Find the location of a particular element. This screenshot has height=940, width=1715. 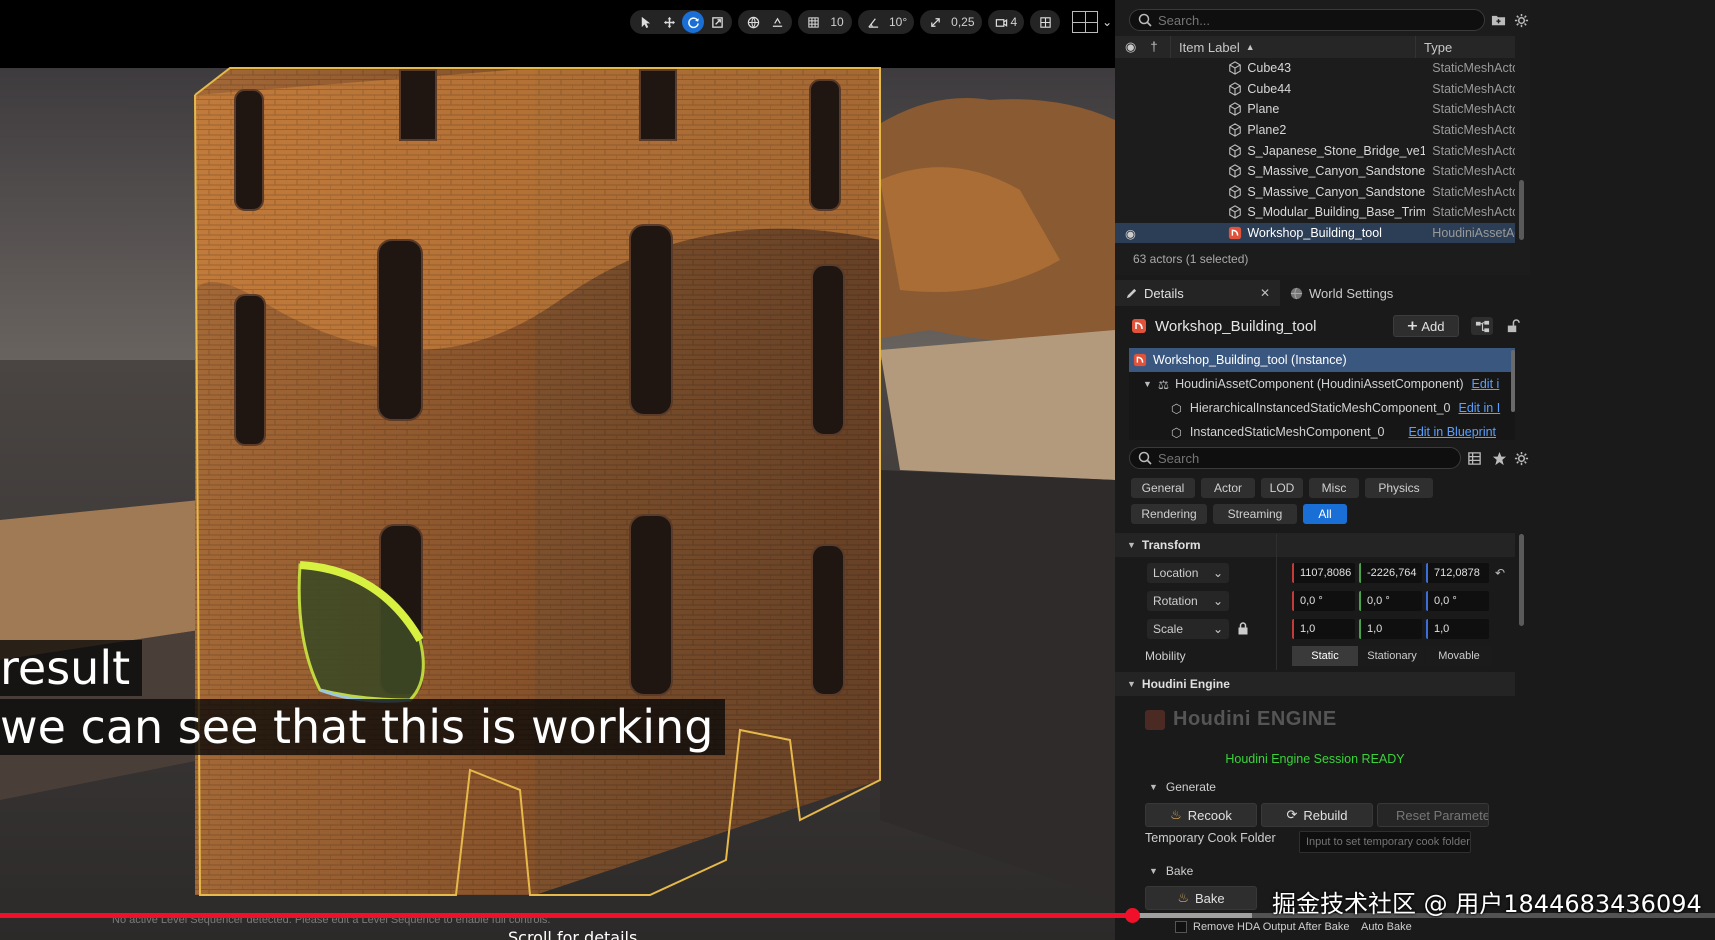

component-instance-row: Workshop_Building_tool (Instance) is located at coordinates (1322, 360).